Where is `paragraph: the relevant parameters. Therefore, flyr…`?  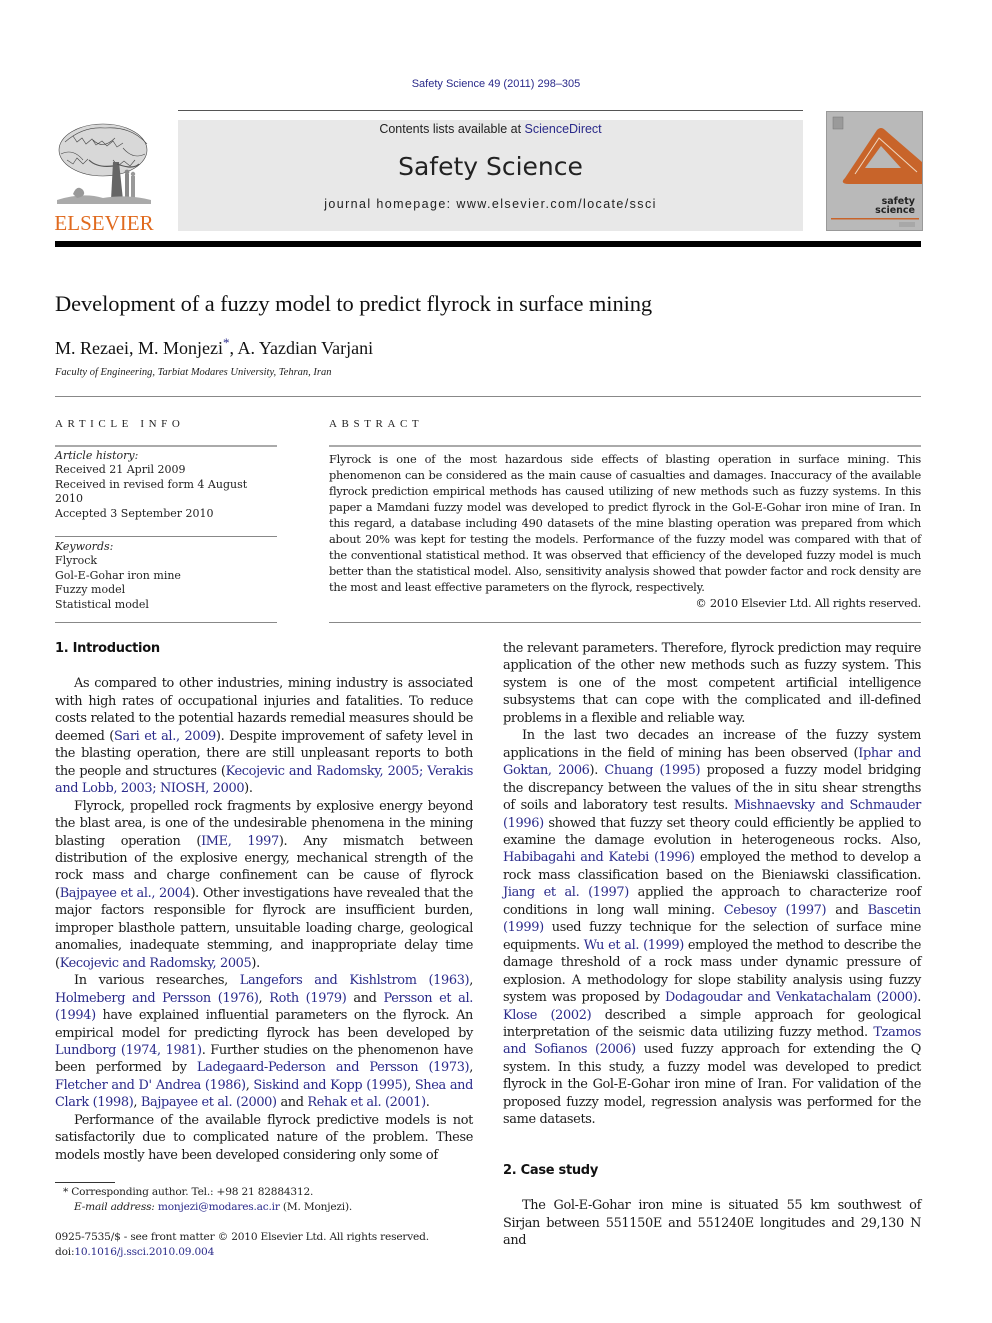
paragraph: the relevant parameters. Therefore, flyr… is located at coordinates (712, 683).